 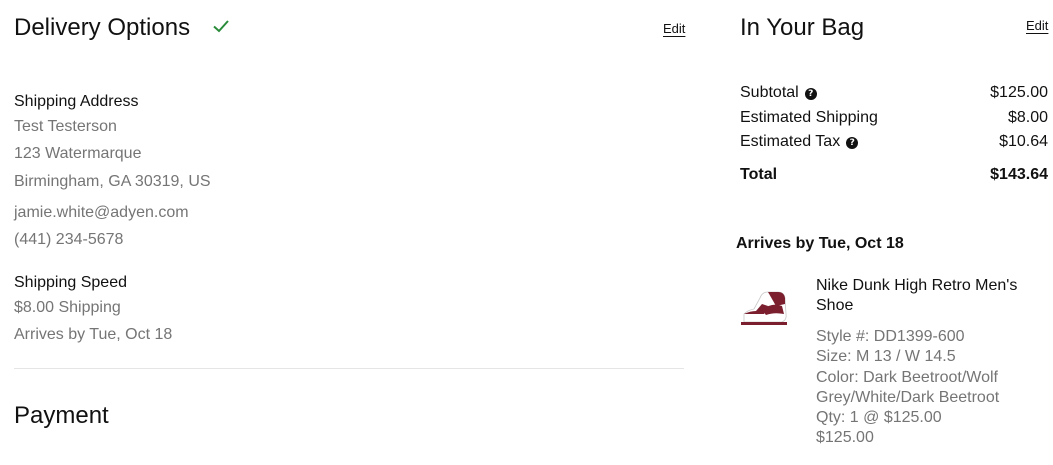 What do you see at coordinates (1037, 25) in the screenshot?
I see `bag-edit-link: Edit` at bounding box center [1037, 25].